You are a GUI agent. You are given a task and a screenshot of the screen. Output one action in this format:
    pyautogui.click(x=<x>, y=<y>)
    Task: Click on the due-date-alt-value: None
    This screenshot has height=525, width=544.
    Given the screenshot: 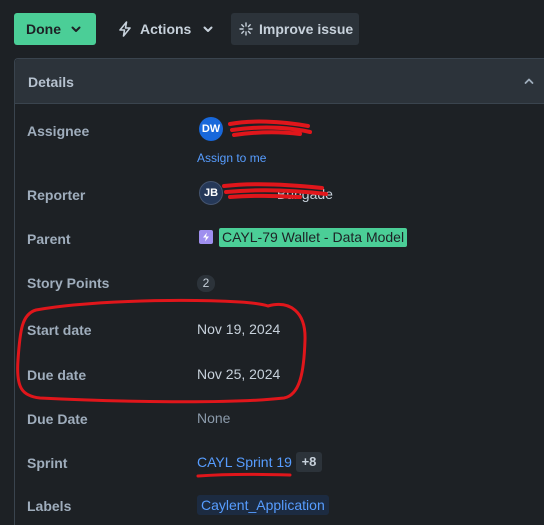 What is the action you would take?
    pyautogui.click(x=213, y=418)
    